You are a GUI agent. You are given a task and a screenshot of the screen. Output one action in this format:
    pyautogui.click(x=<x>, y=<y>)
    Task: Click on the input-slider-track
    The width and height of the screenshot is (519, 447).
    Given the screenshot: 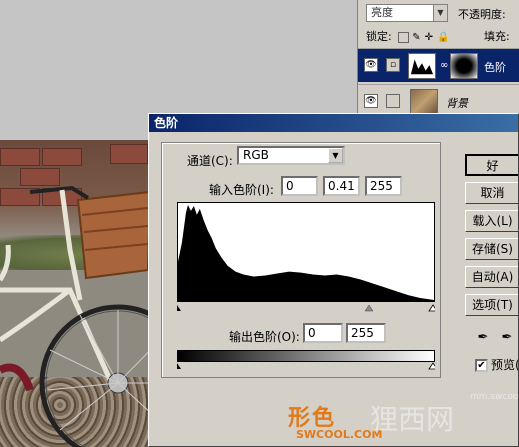 What is the action you would take?
    pyautogui.click(x=306, y=308)
    